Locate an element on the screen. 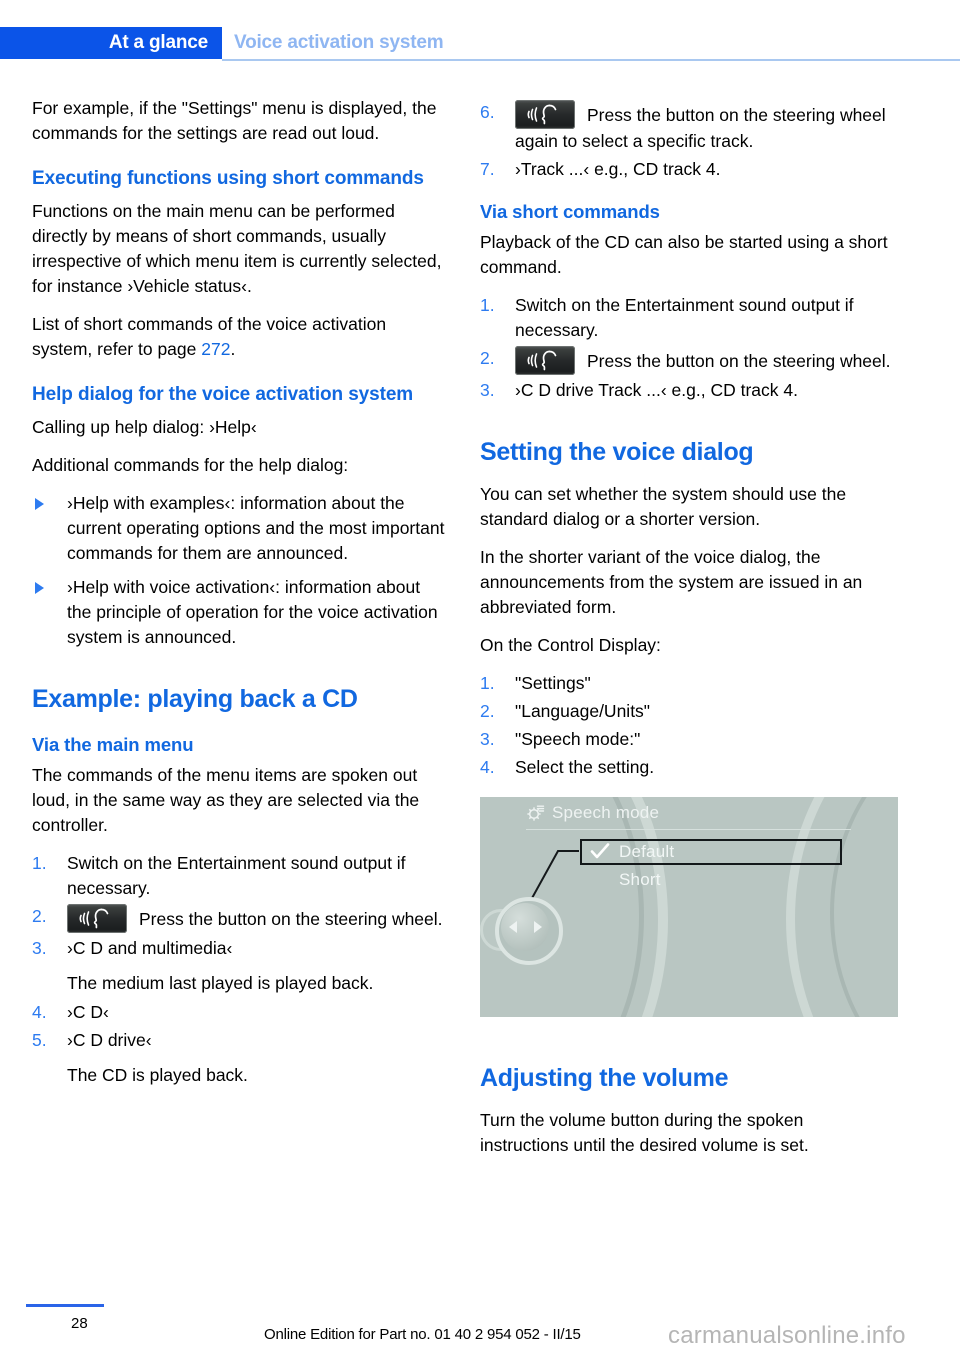 The width and height of the screenshot is (960, 1362). list-item: 4. ›C D‹ is located at coordinates (240, 1012).